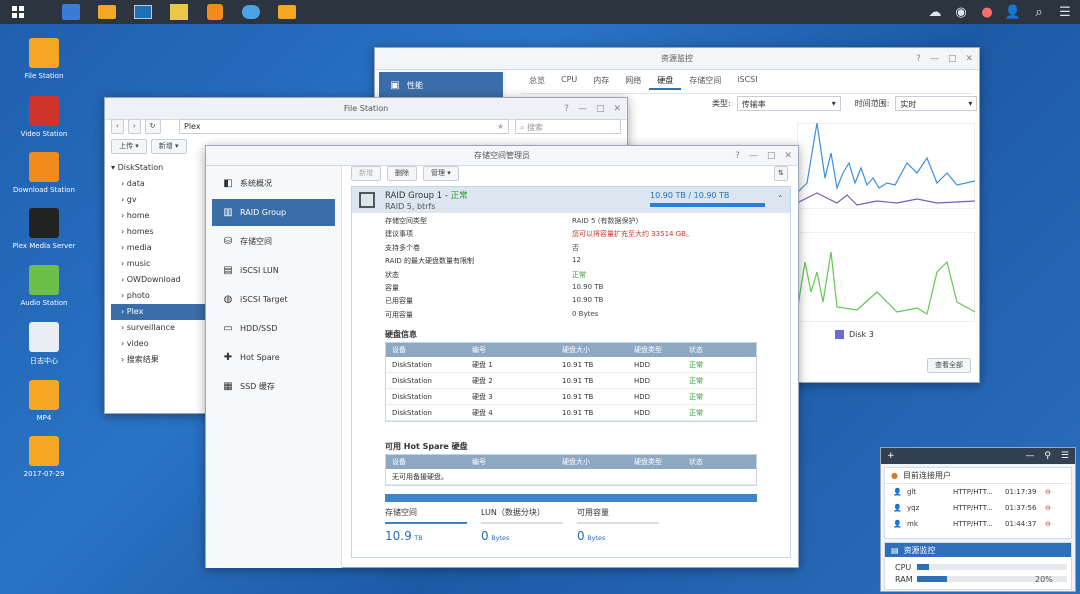  I want to click on desktop-icon: 2017-07-29, so click(44, 457).